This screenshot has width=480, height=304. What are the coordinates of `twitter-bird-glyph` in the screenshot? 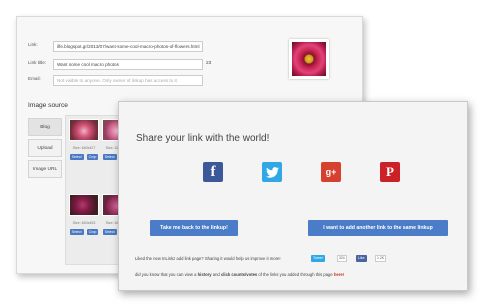 It's located at (272, 172).